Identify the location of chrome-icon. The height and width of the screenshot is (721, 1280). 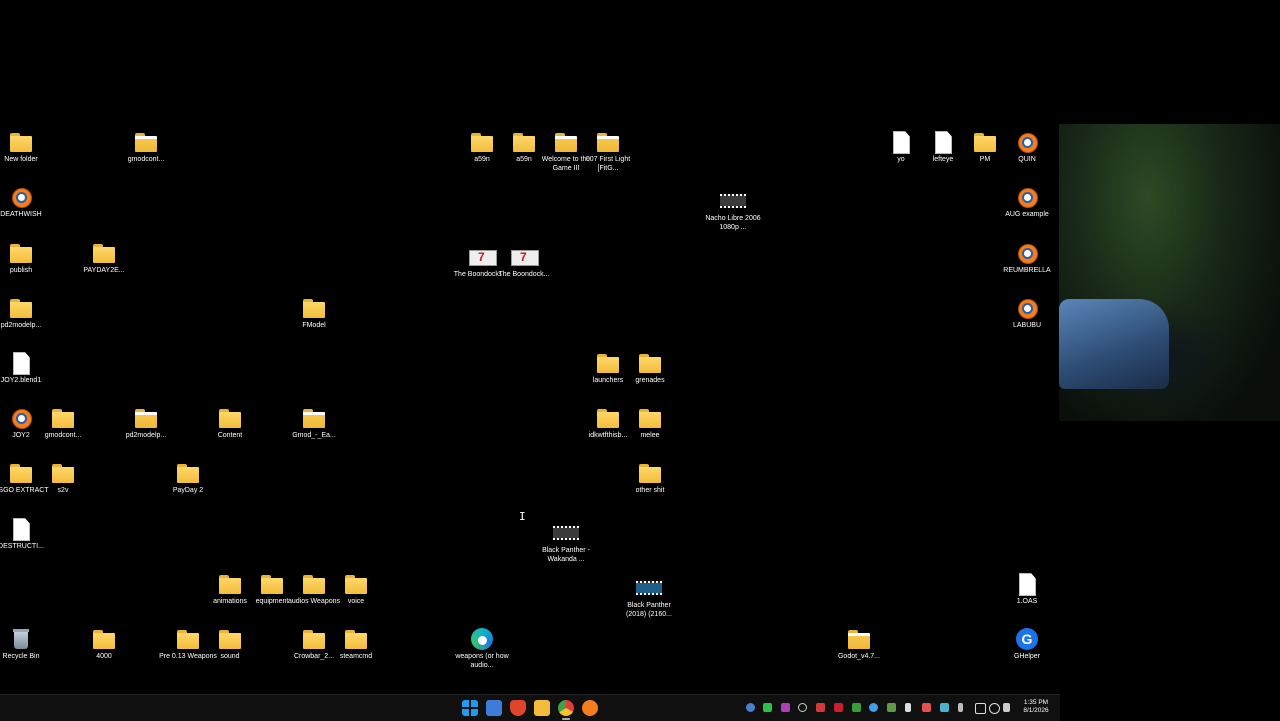
(566, 708).